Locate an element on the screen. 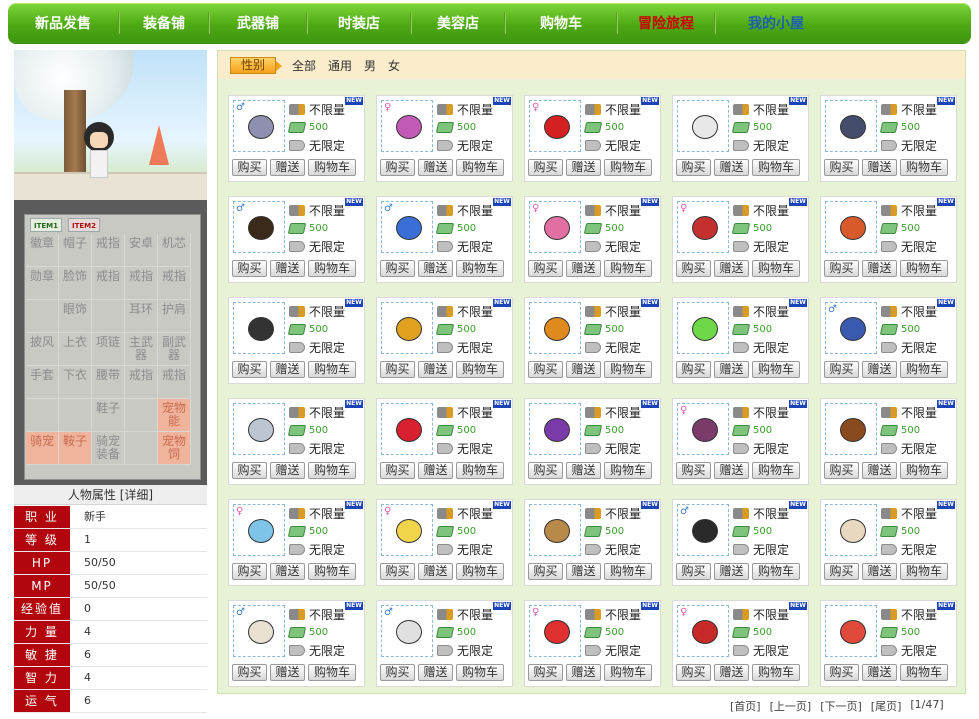 Image resolution: width=979 pixels, height=719 pixels. equipment-slot: 徽章 is located at coordinates (42, 250).